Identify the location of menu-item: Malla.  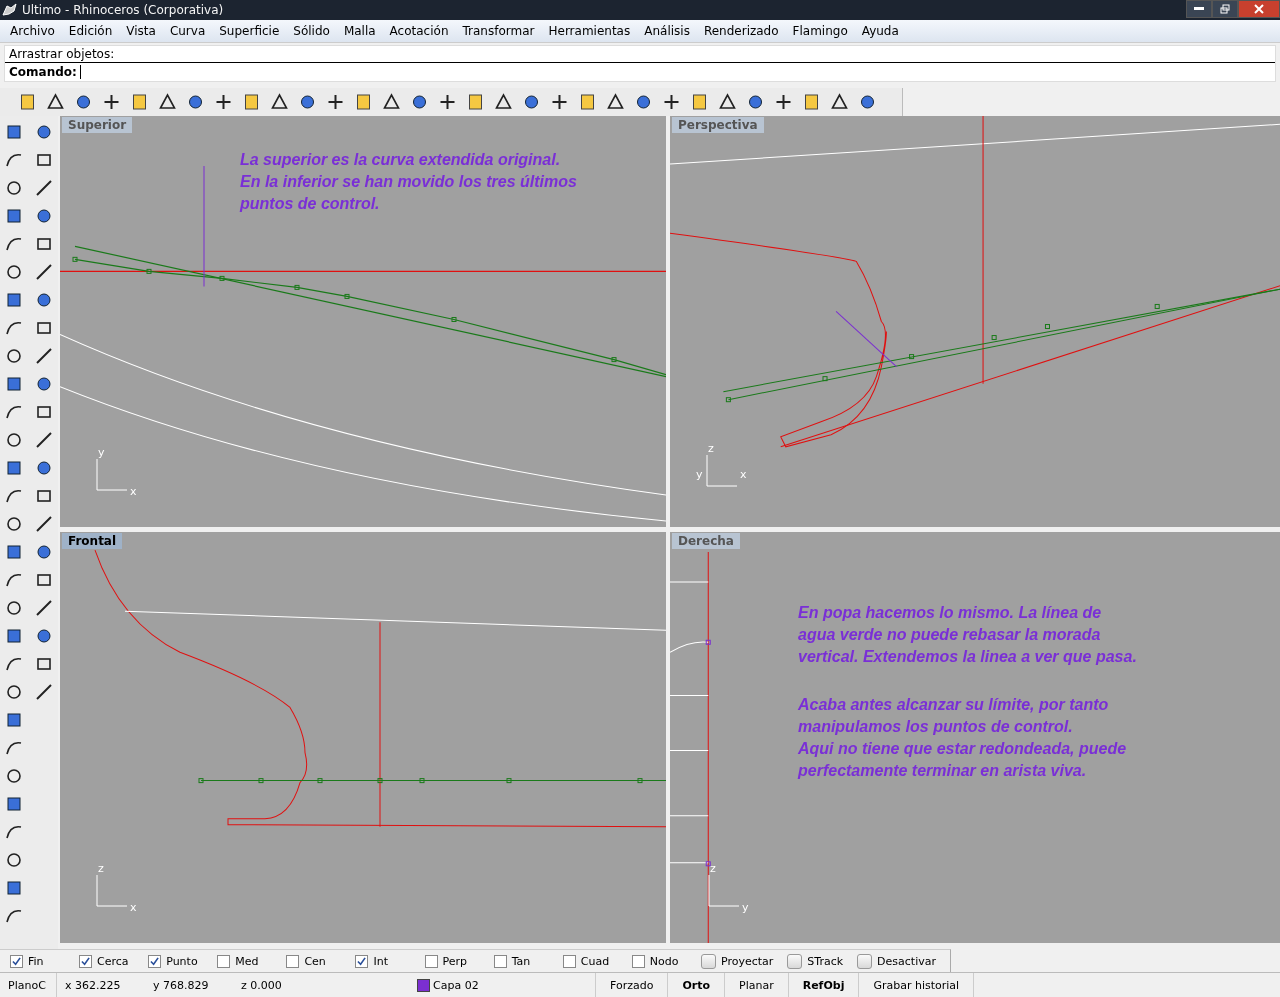
(359, 31).